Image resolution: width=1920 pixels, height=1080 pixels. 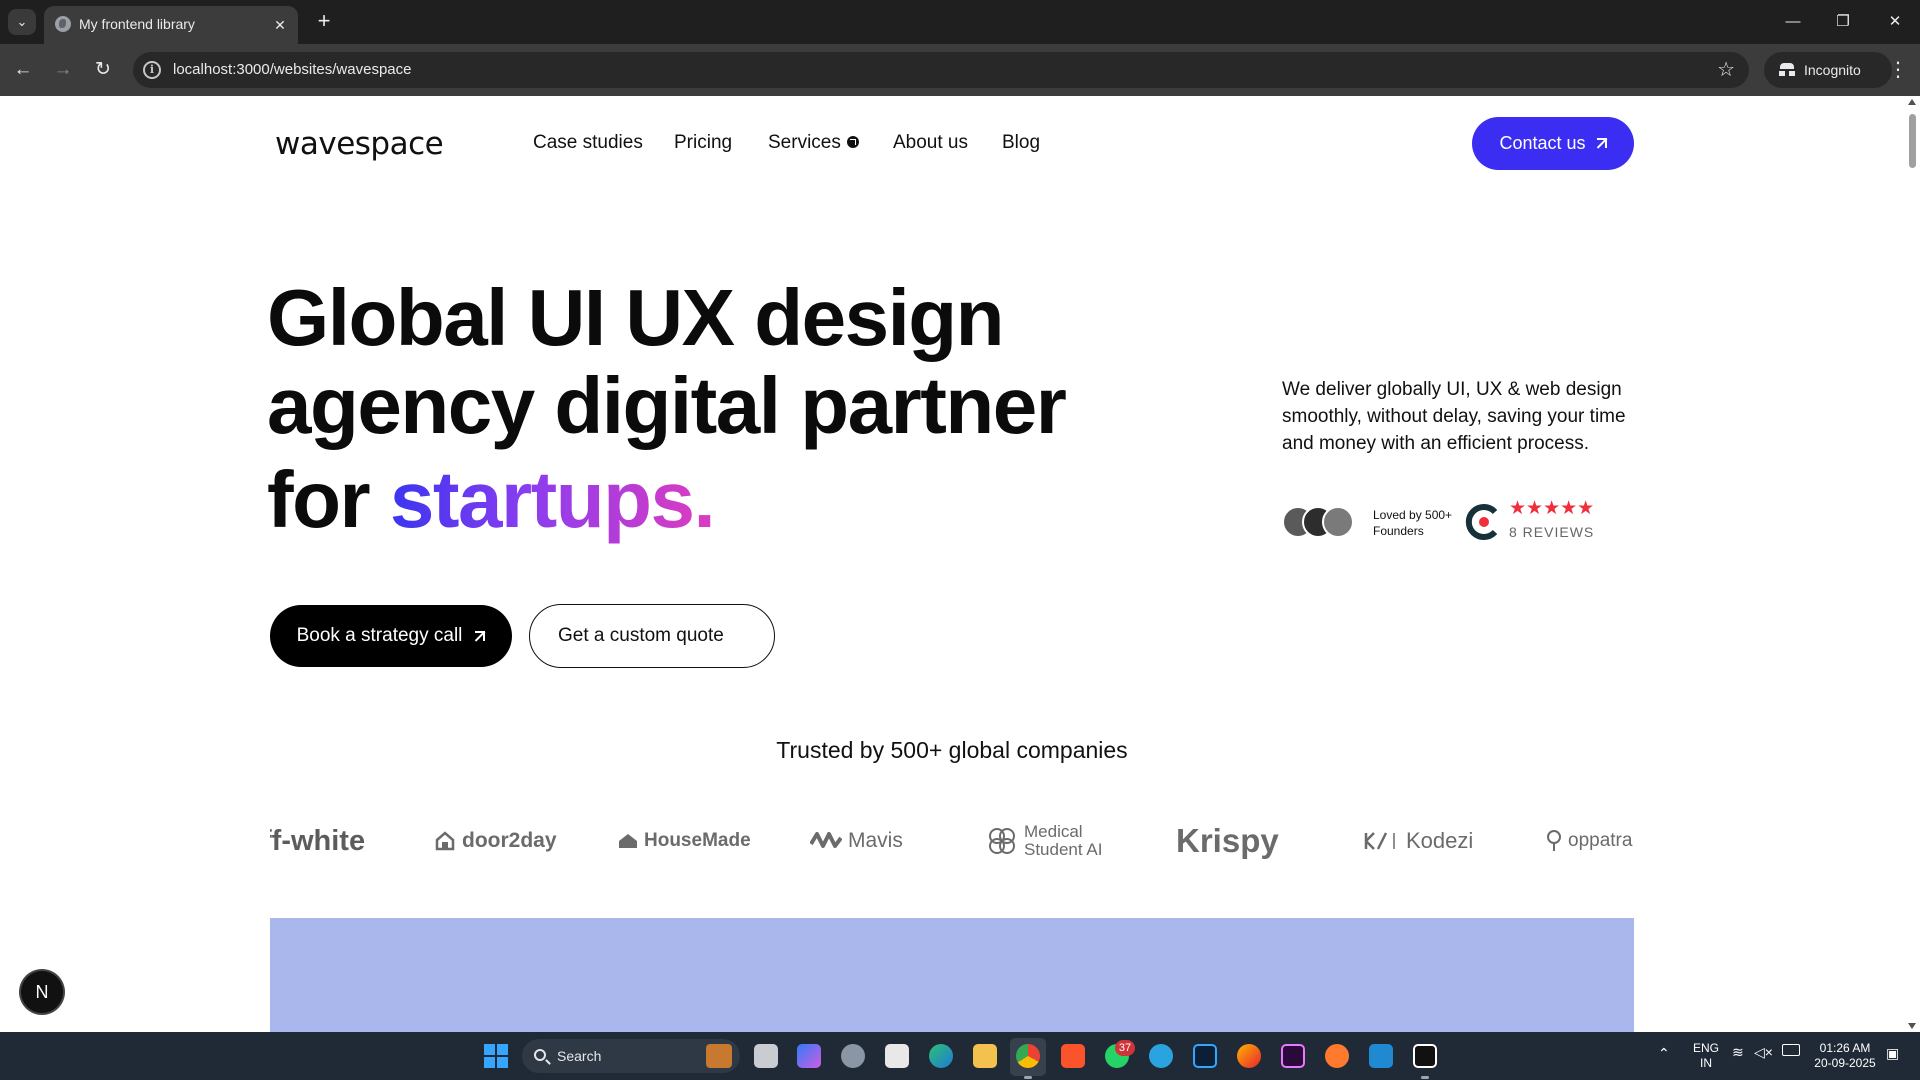 I want to click on browser-tab-bar: ⌄ My frontend library ✕ + — ❐ ✕, so click(x=960, y=22).